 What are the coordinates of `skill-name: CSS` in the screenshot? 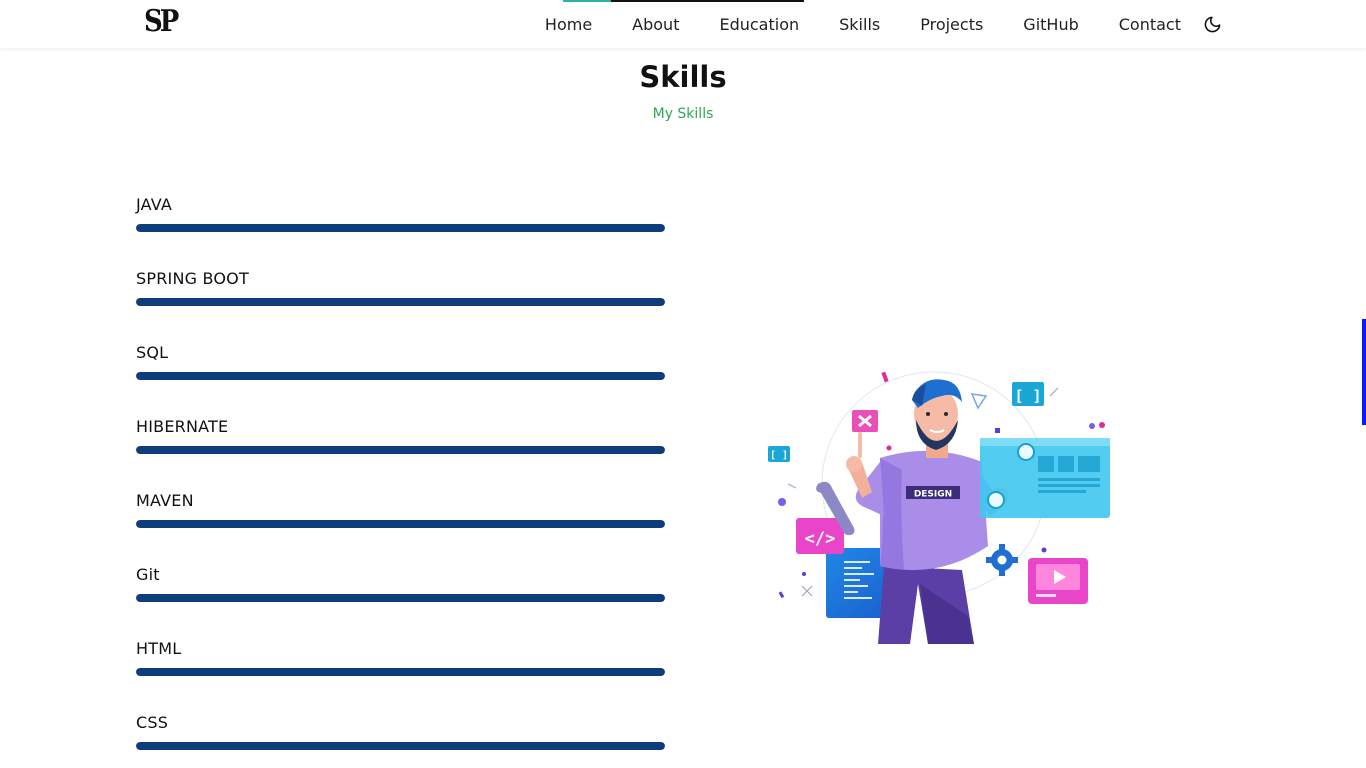 It's located at (152, 722).